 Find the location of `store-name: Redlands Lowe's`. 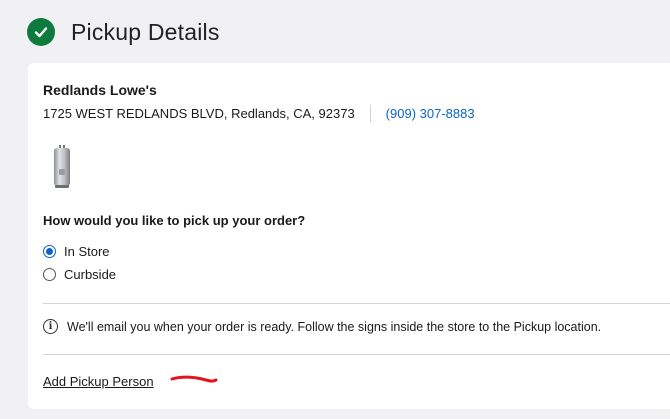

store-name: Redlands Lowe's is located at coordinates (100, 90).